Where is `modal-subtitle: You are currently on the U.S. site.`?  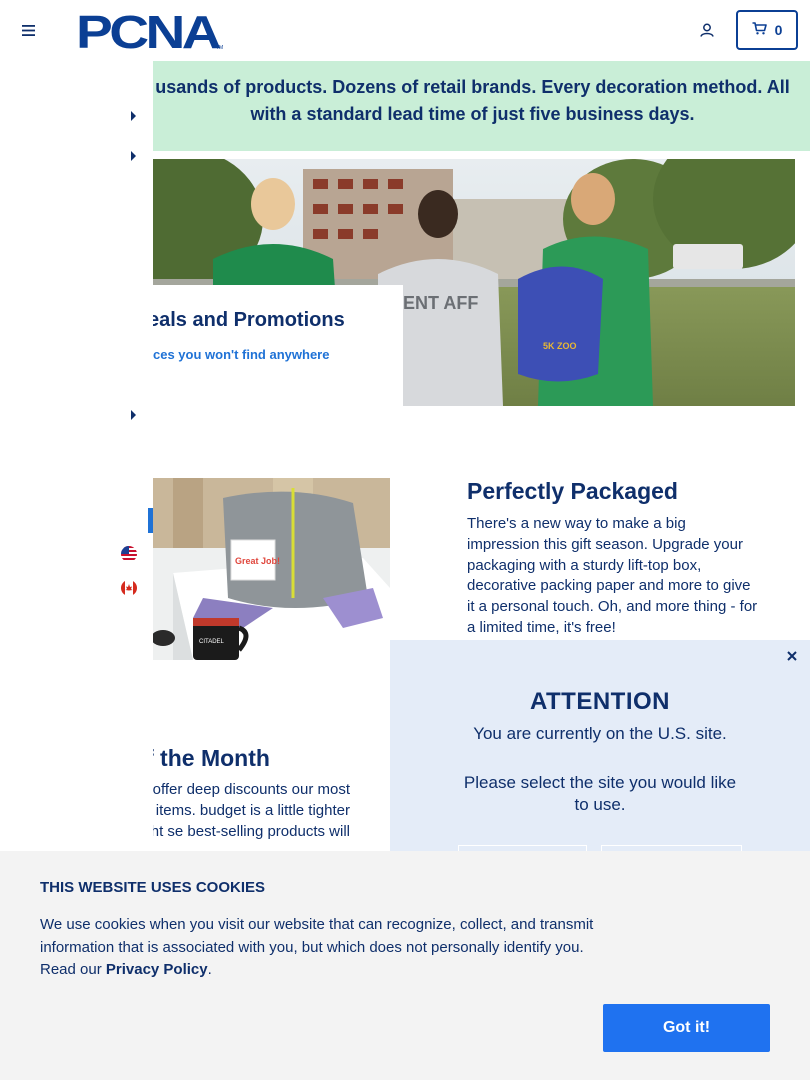 modal-subtitle: You are currently on the U.S. site. is located at coordinates (600, 733).